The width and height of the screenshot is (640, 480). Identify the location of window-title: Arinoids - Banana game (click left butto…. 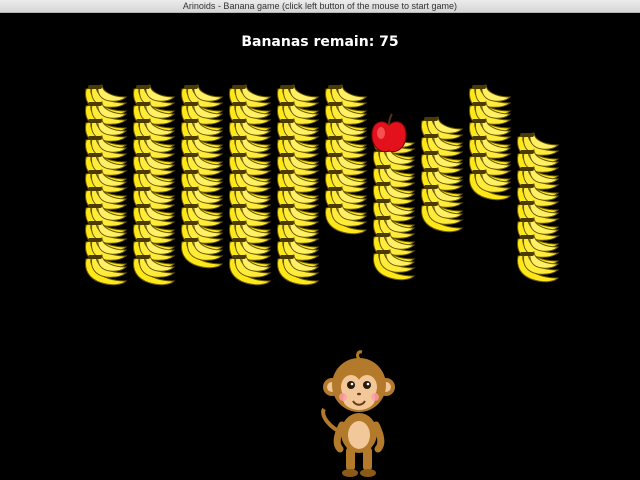
(320, 6).